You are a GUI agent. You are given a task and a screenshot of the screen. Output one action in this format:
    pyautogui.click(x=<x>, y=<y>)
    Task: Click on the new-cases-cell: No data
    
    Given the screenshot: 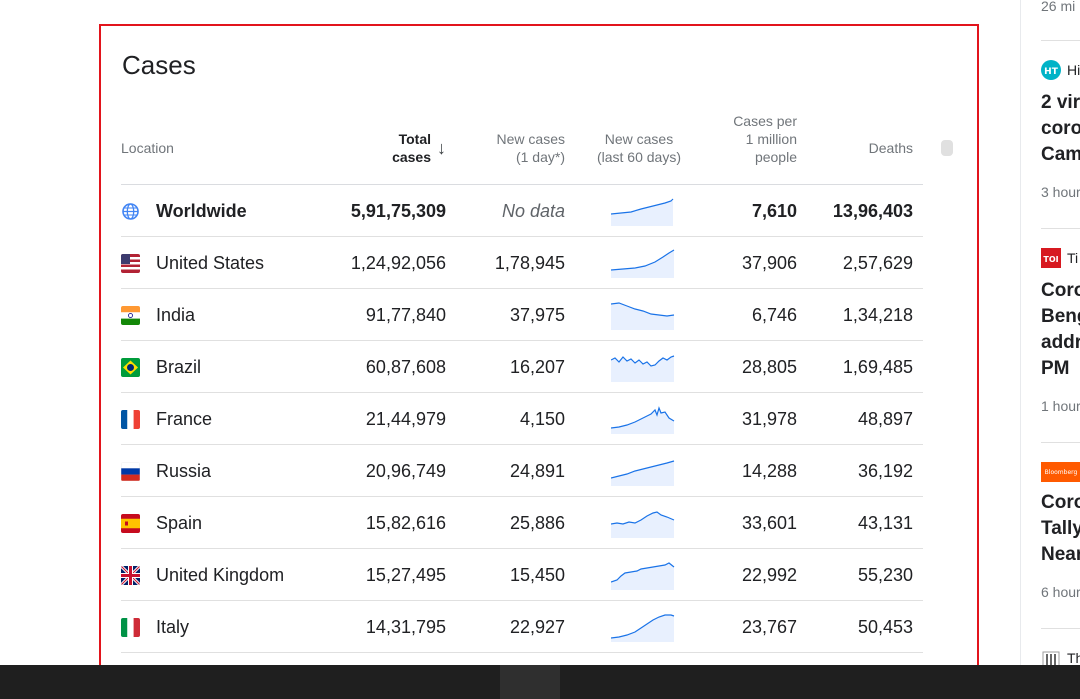 What is the action you would take?
    pyautogui.click(x=533, y=211)
    